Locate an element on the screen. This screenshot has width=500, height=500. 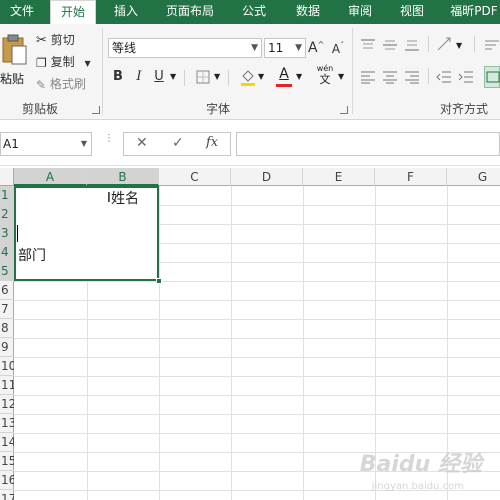
formula-bar-splitter-icon: ⋮ is located at coordinates (109, 142).